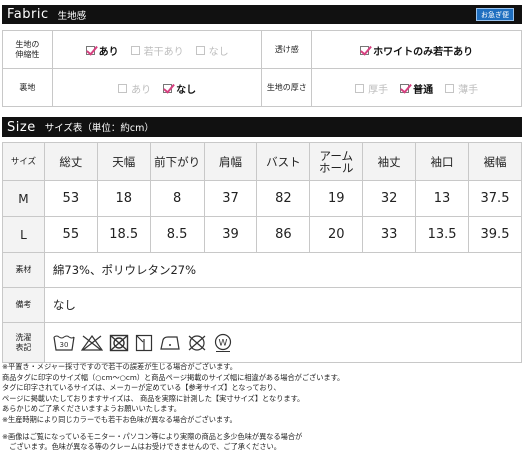  I want to click on wet-clean-letter: W, so click(222, 343).